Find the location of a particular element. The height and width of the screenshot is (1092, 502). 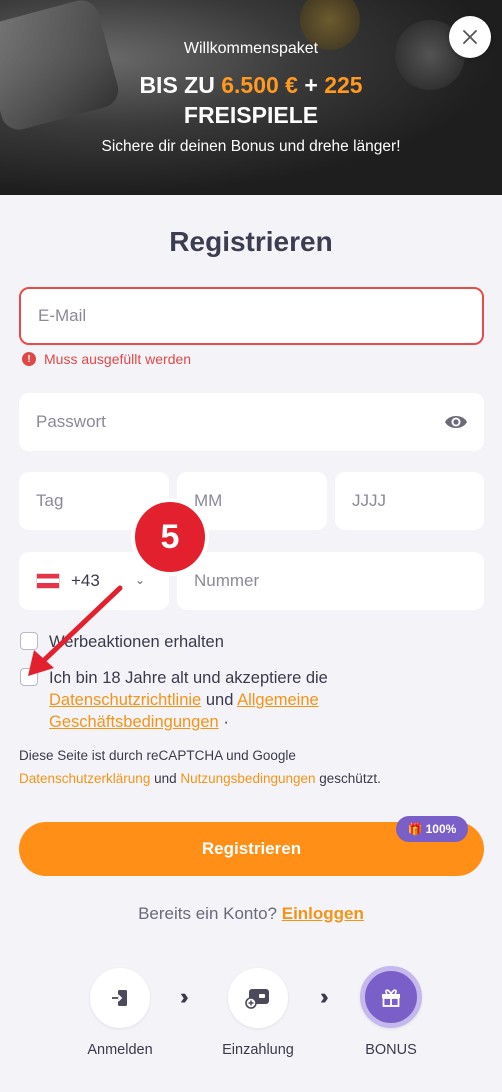

birth-year-field: JJJJ is located at coordinates (409, 501).